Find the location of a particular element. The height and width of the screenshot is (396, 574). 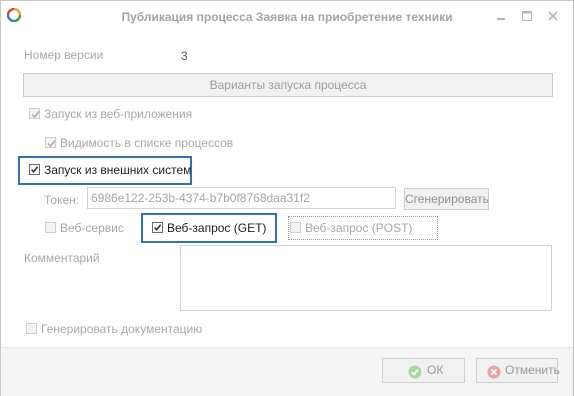

close-button is located at coordinates (553, 16).